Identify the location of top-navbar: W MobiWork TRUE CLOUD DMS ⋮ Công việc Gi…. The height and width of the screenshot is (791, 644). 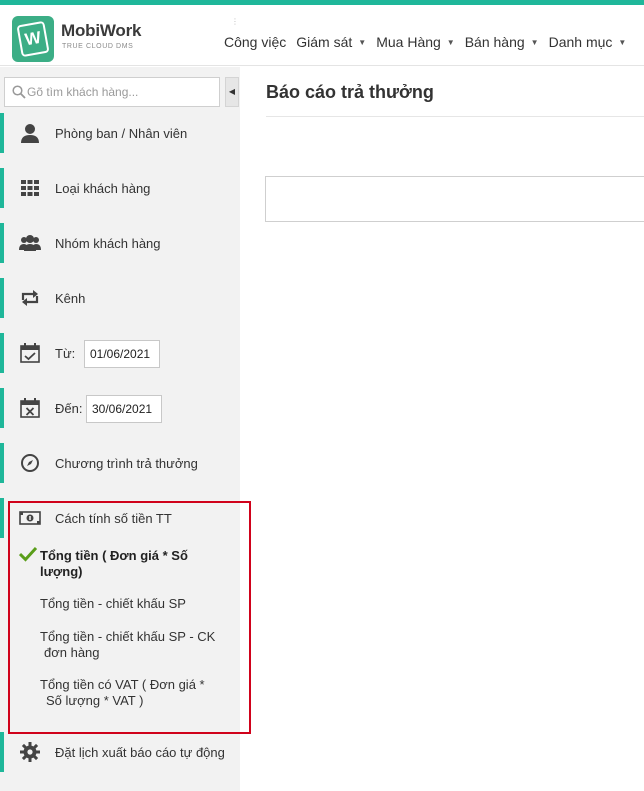
(322, 33).